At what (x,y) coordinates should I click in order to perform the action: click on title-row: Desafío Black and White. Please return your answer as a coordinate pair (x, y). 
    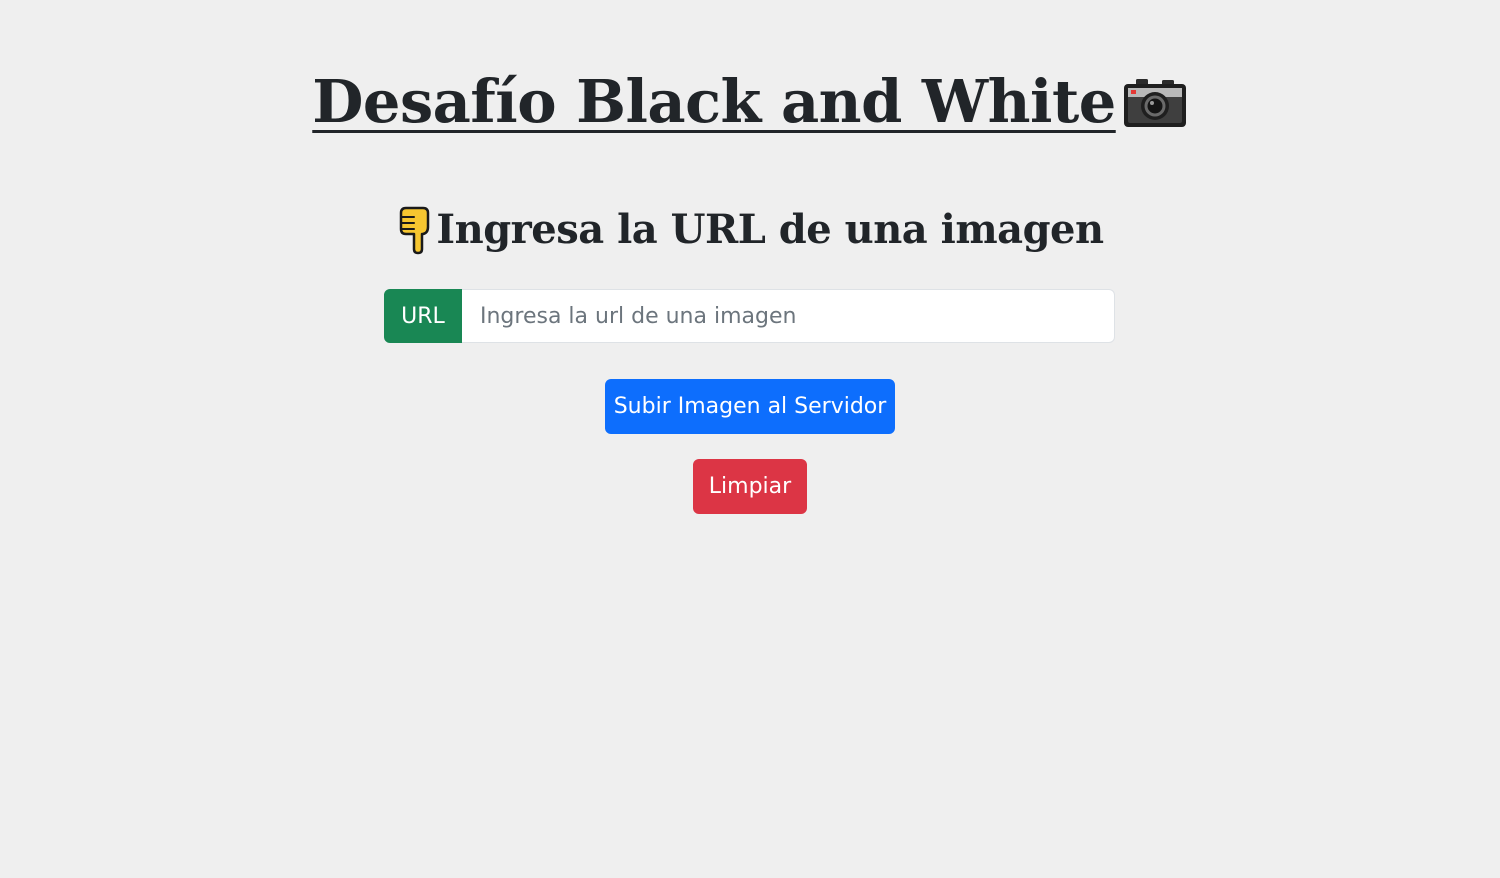
    Looking at the image, I should click on (750, 102).